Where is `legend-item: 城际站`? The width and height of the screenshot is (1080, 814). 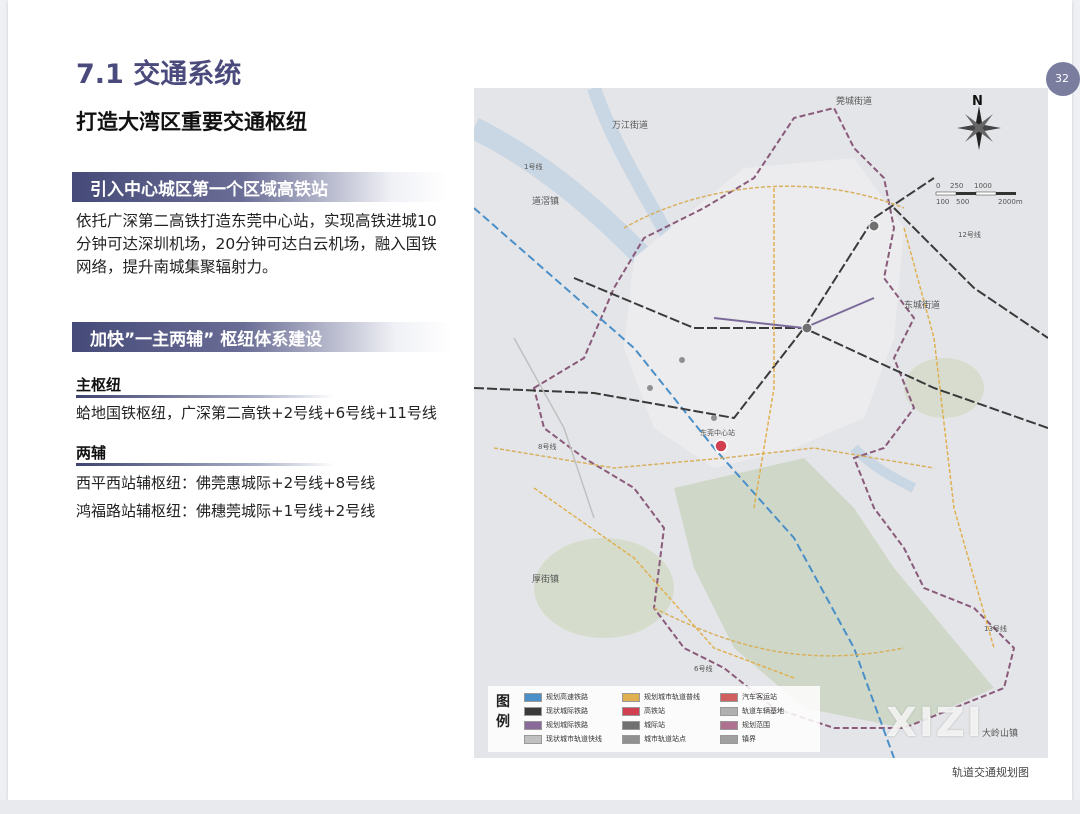 legend-item: 城际站 is located at coordinates (643, 725).